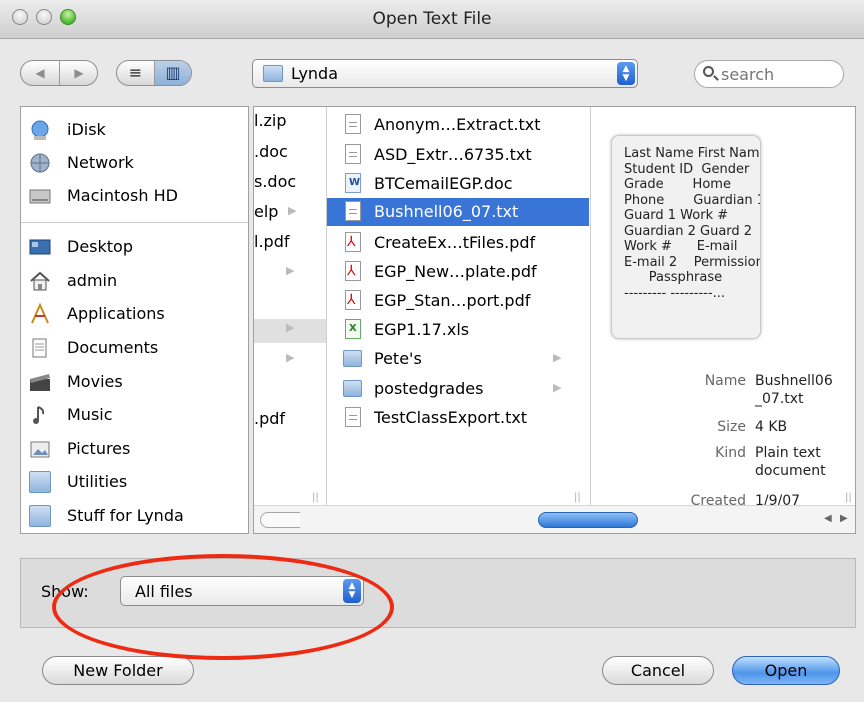 This screenshot has height=702, width=864. I want to click on sidebar-divider, so click(134, 222).